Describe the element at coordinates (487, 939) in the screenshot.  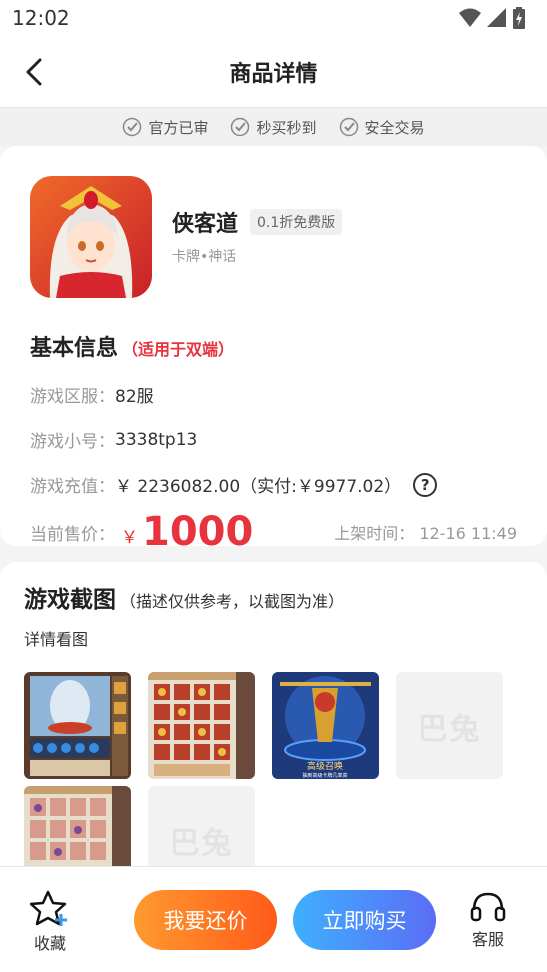
I see `service-label: 客服` at that location.